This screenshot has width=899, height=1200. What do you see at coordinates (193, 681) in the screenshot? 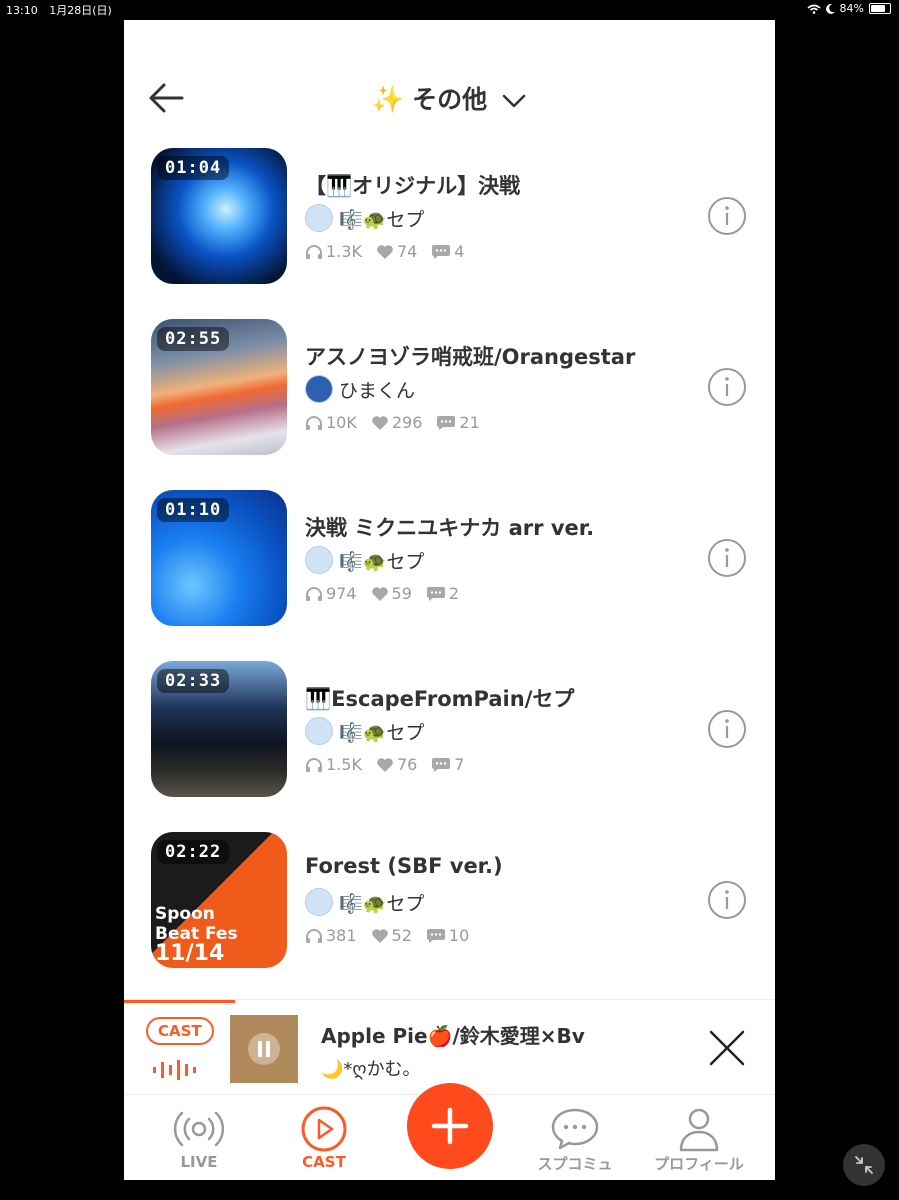
I see `duration-badge: 02:33` at bounding box center [193, 681].